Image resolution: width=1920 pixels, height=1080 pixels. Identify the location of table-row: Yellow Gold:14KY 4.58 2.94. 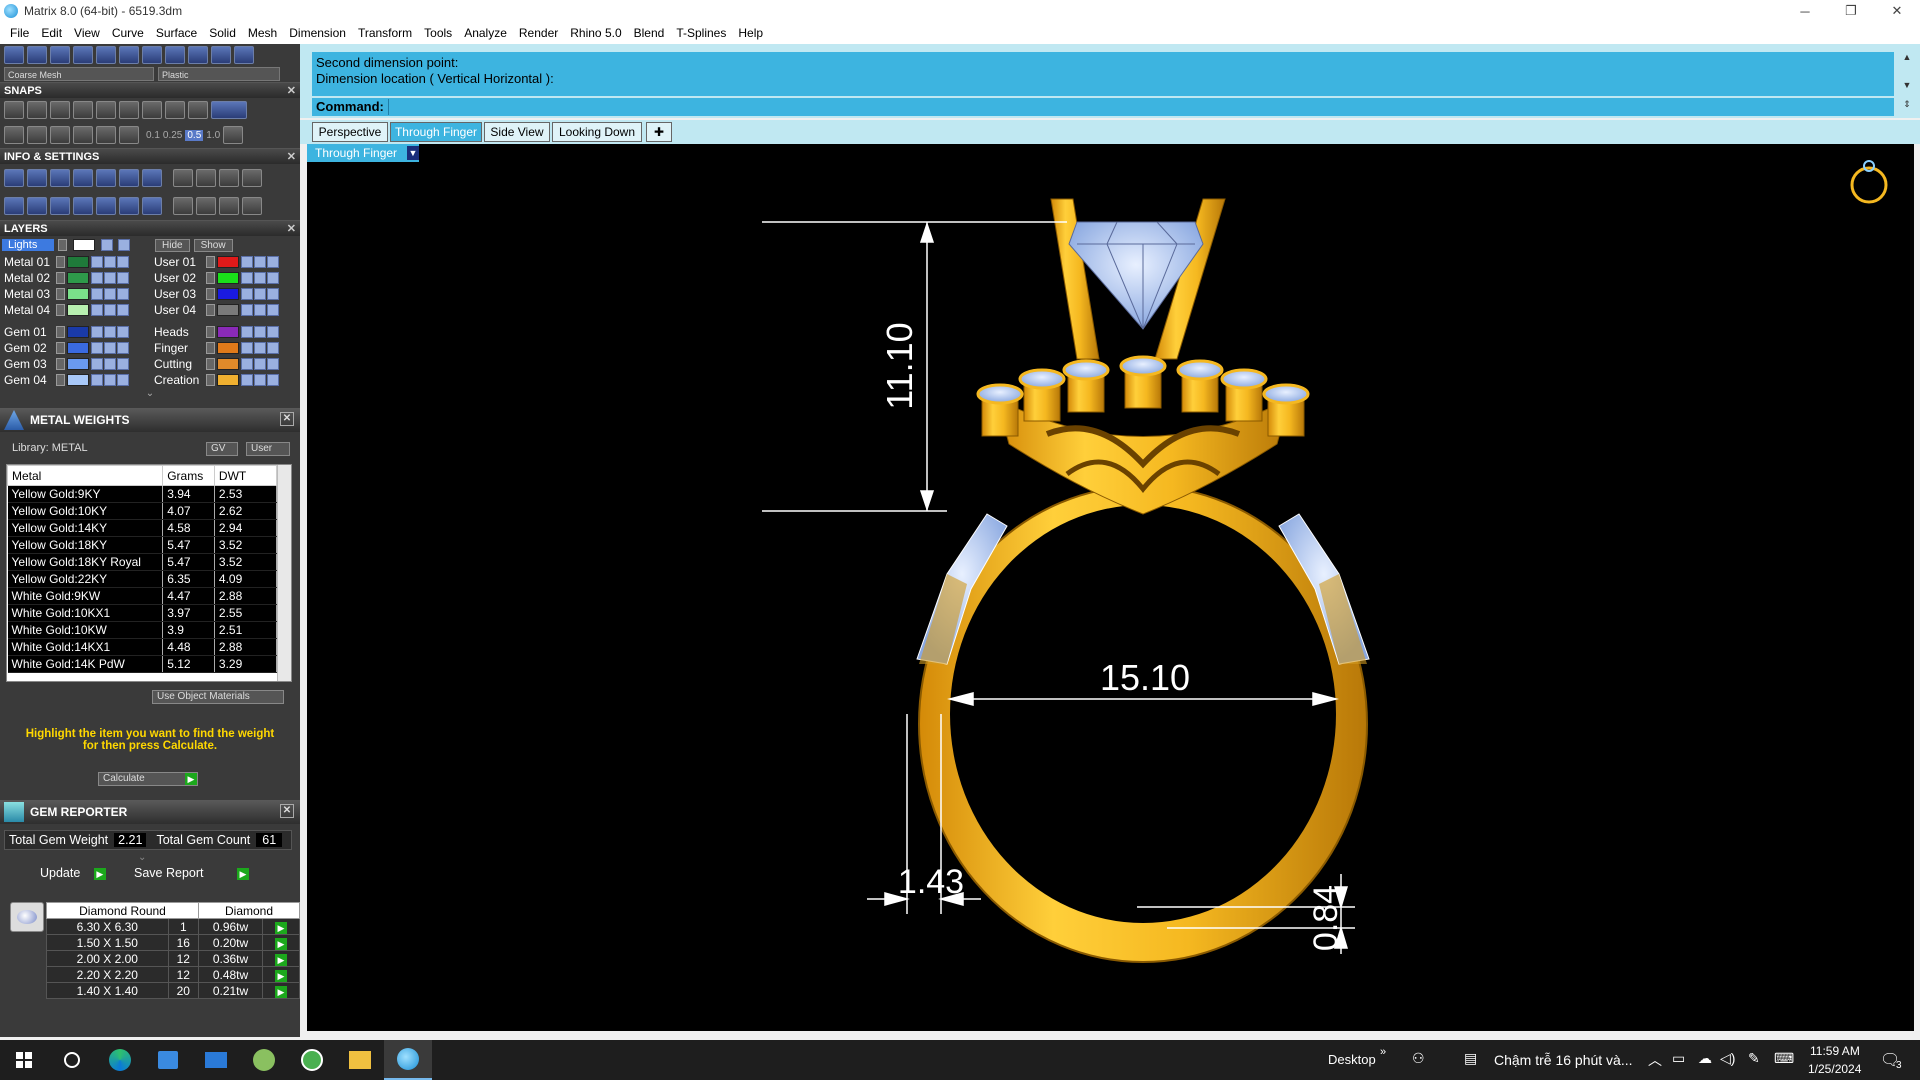
(142, 528).